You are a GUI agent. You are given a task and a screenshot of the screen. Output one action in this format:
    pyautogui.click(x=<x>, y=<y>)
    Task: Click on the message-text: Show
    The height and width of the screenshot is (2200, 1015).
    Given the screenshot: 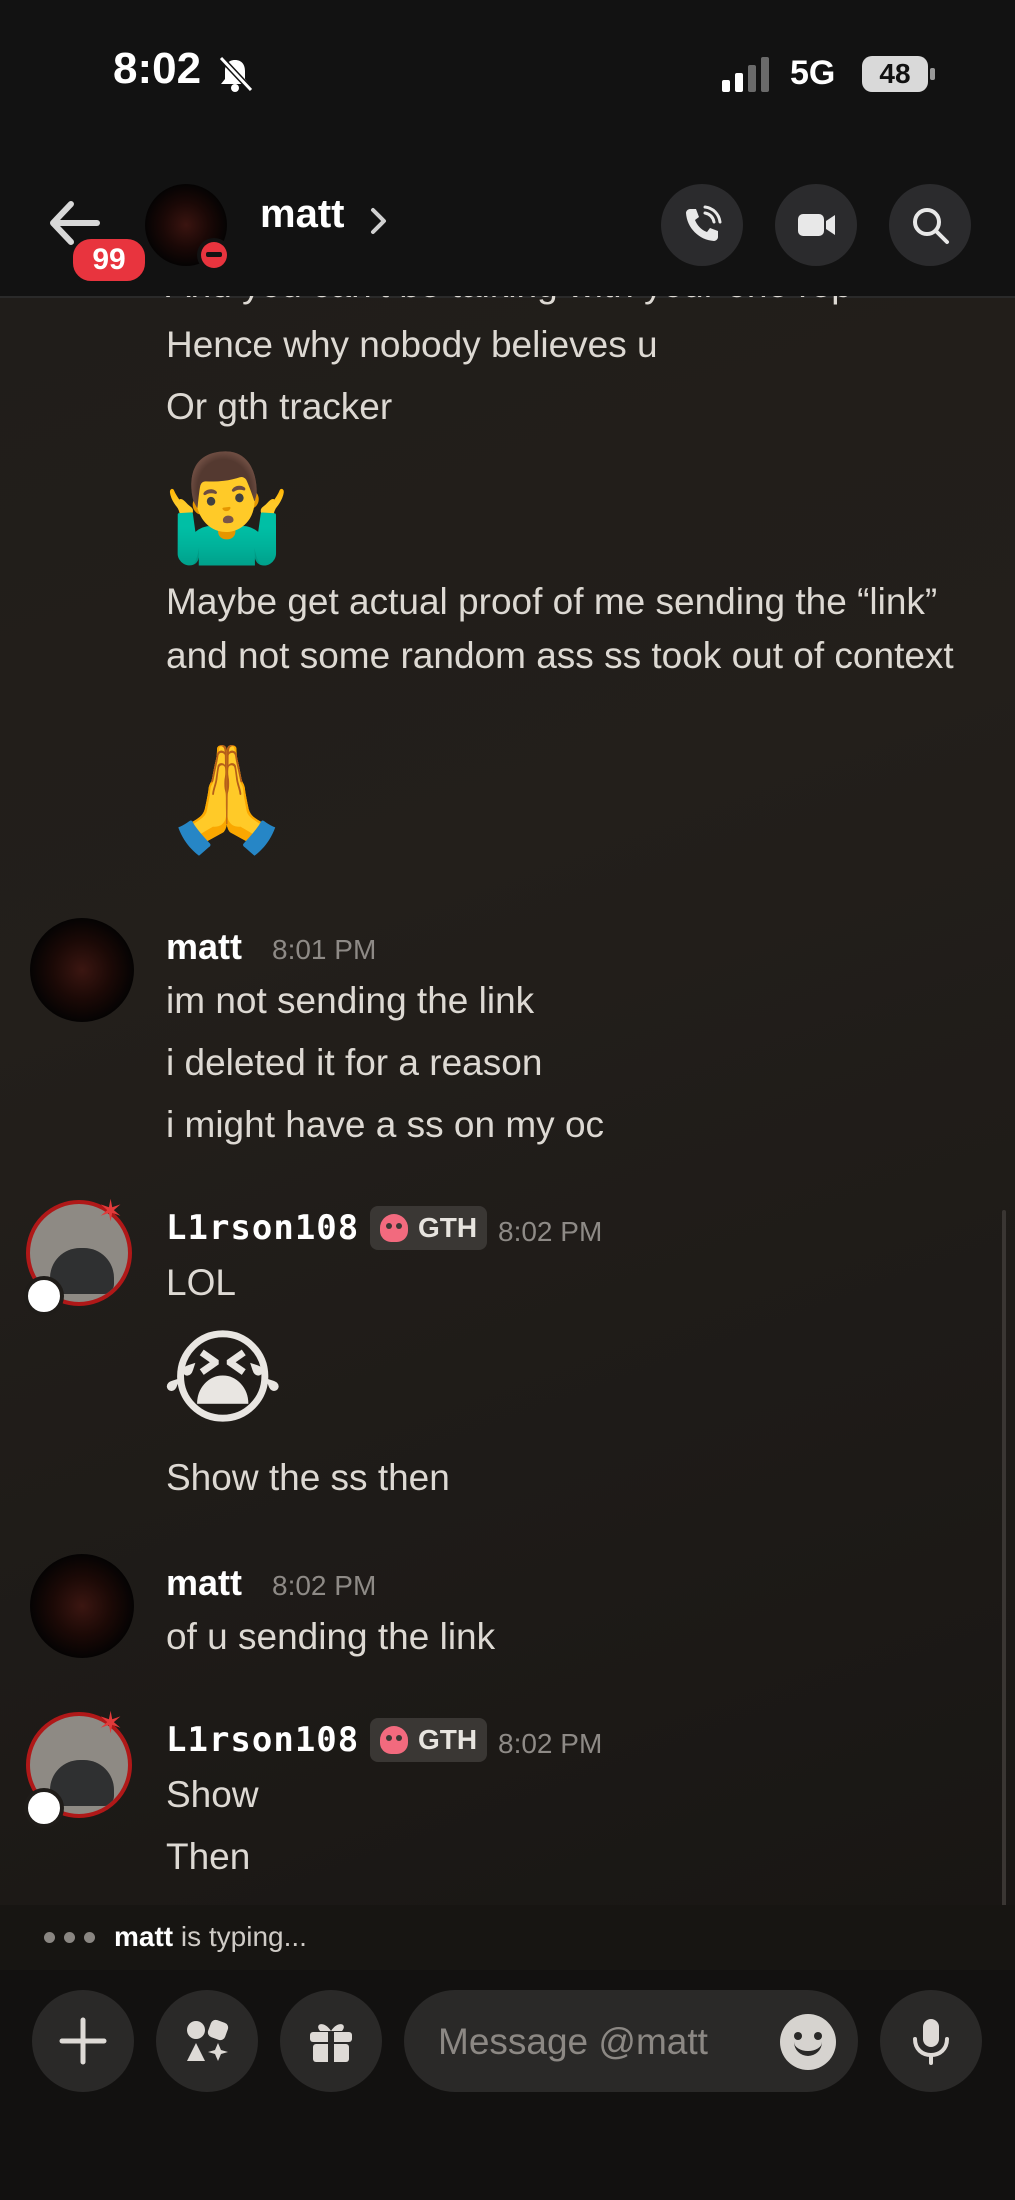 What is the action you would take?
    pyautogui.click(x=212, y=1794)
    